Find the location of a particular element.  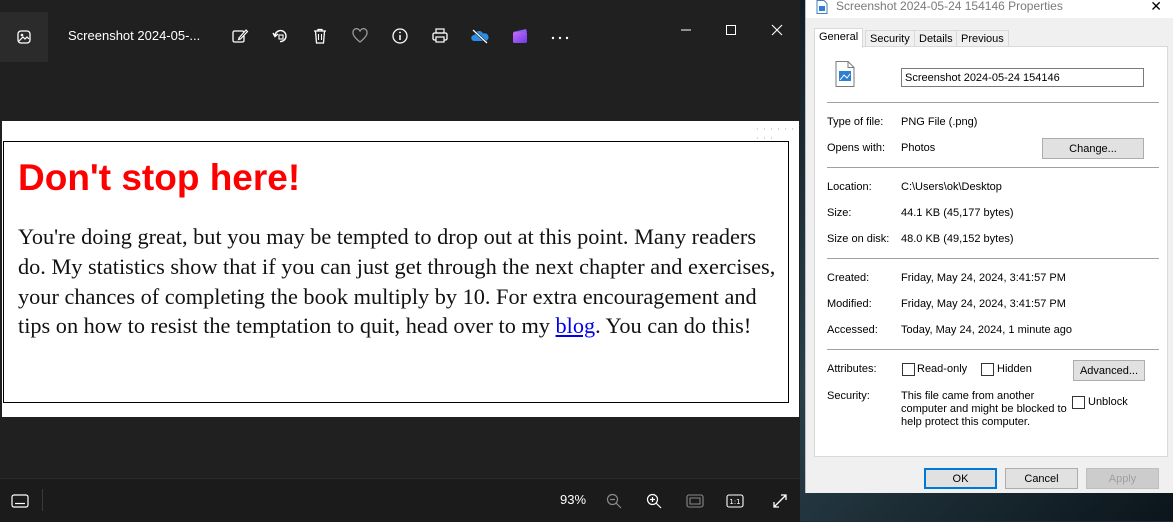

tab-details: Details is located at coordinates (936, 38).